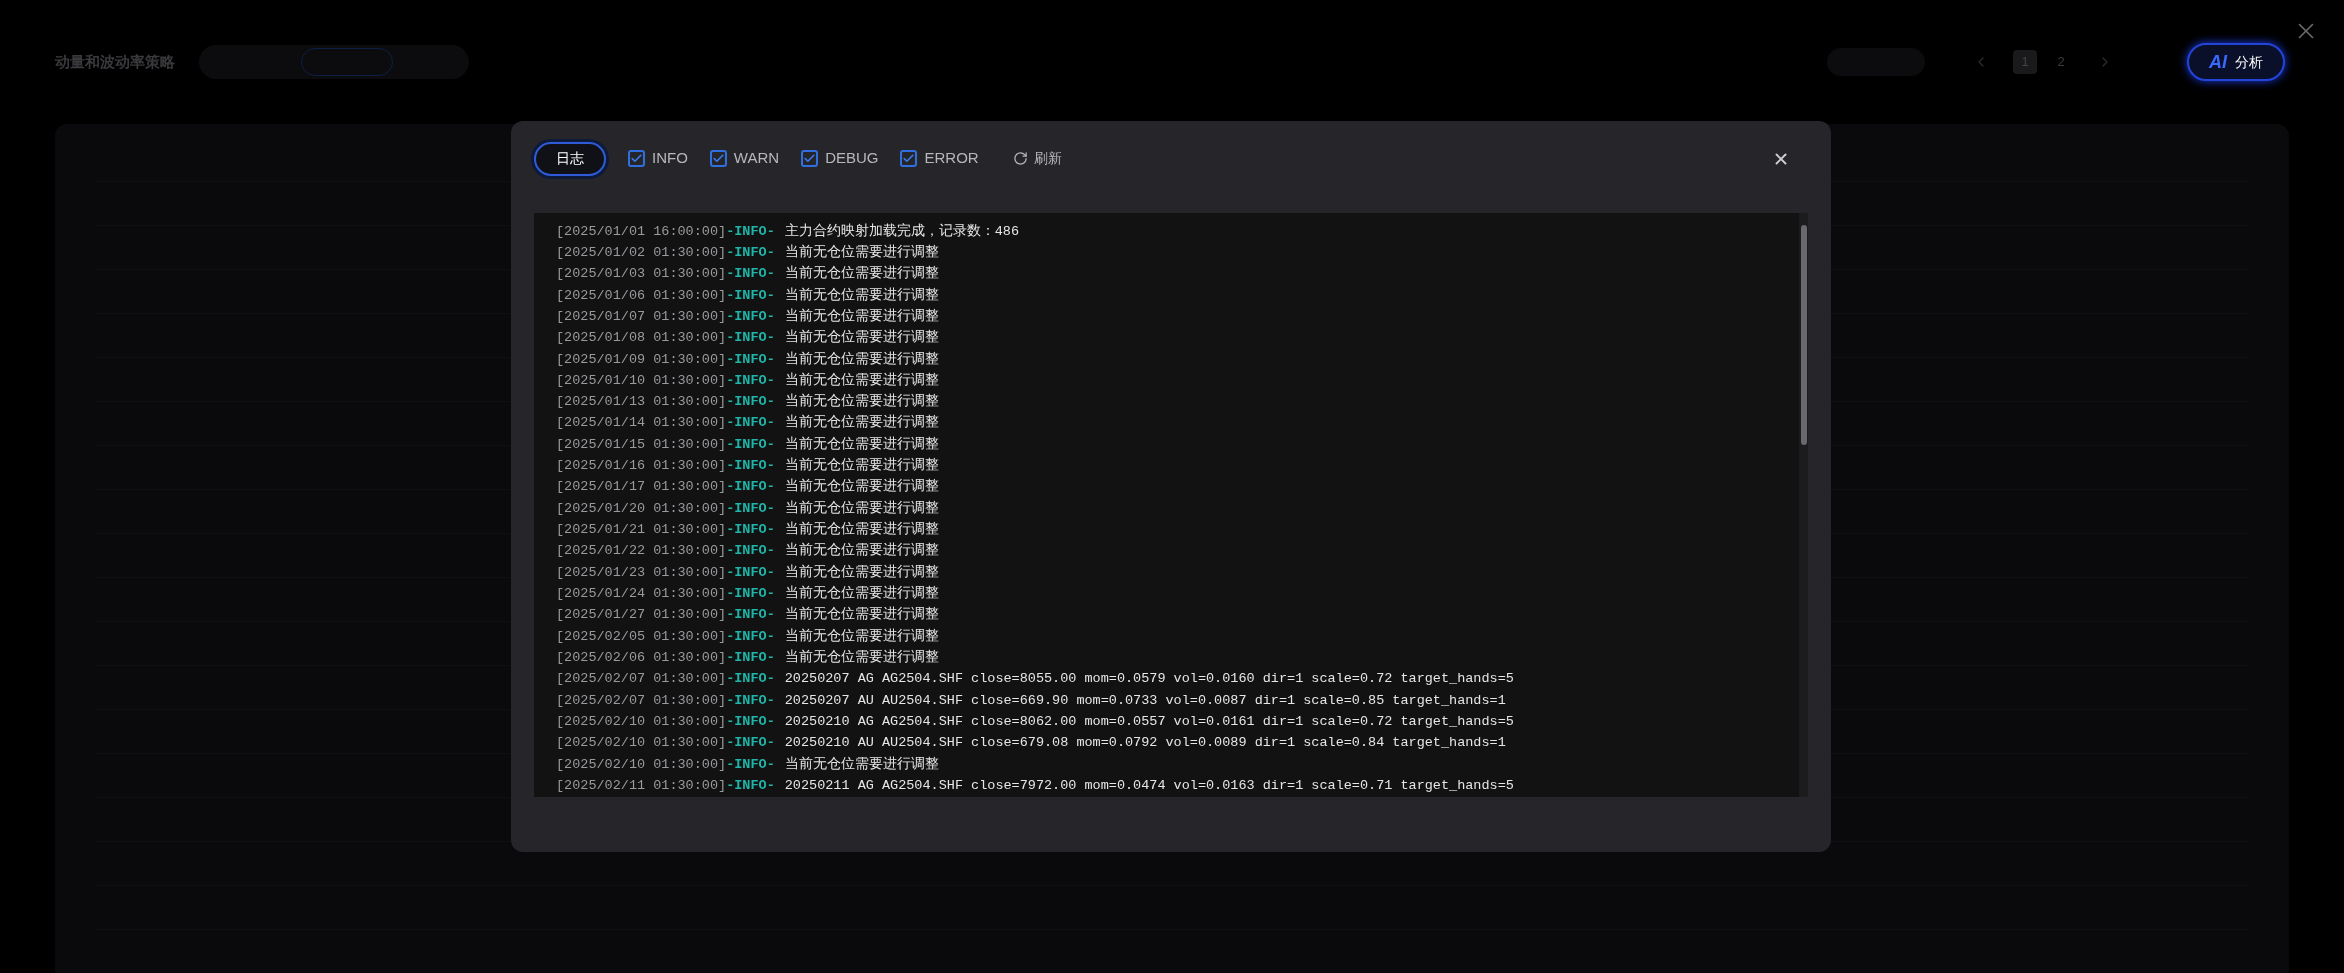 This screenshot has height=973, width=2344. I want to click on log-message: 主力合约映射加载完成，记录数：486, so click(902, 231).